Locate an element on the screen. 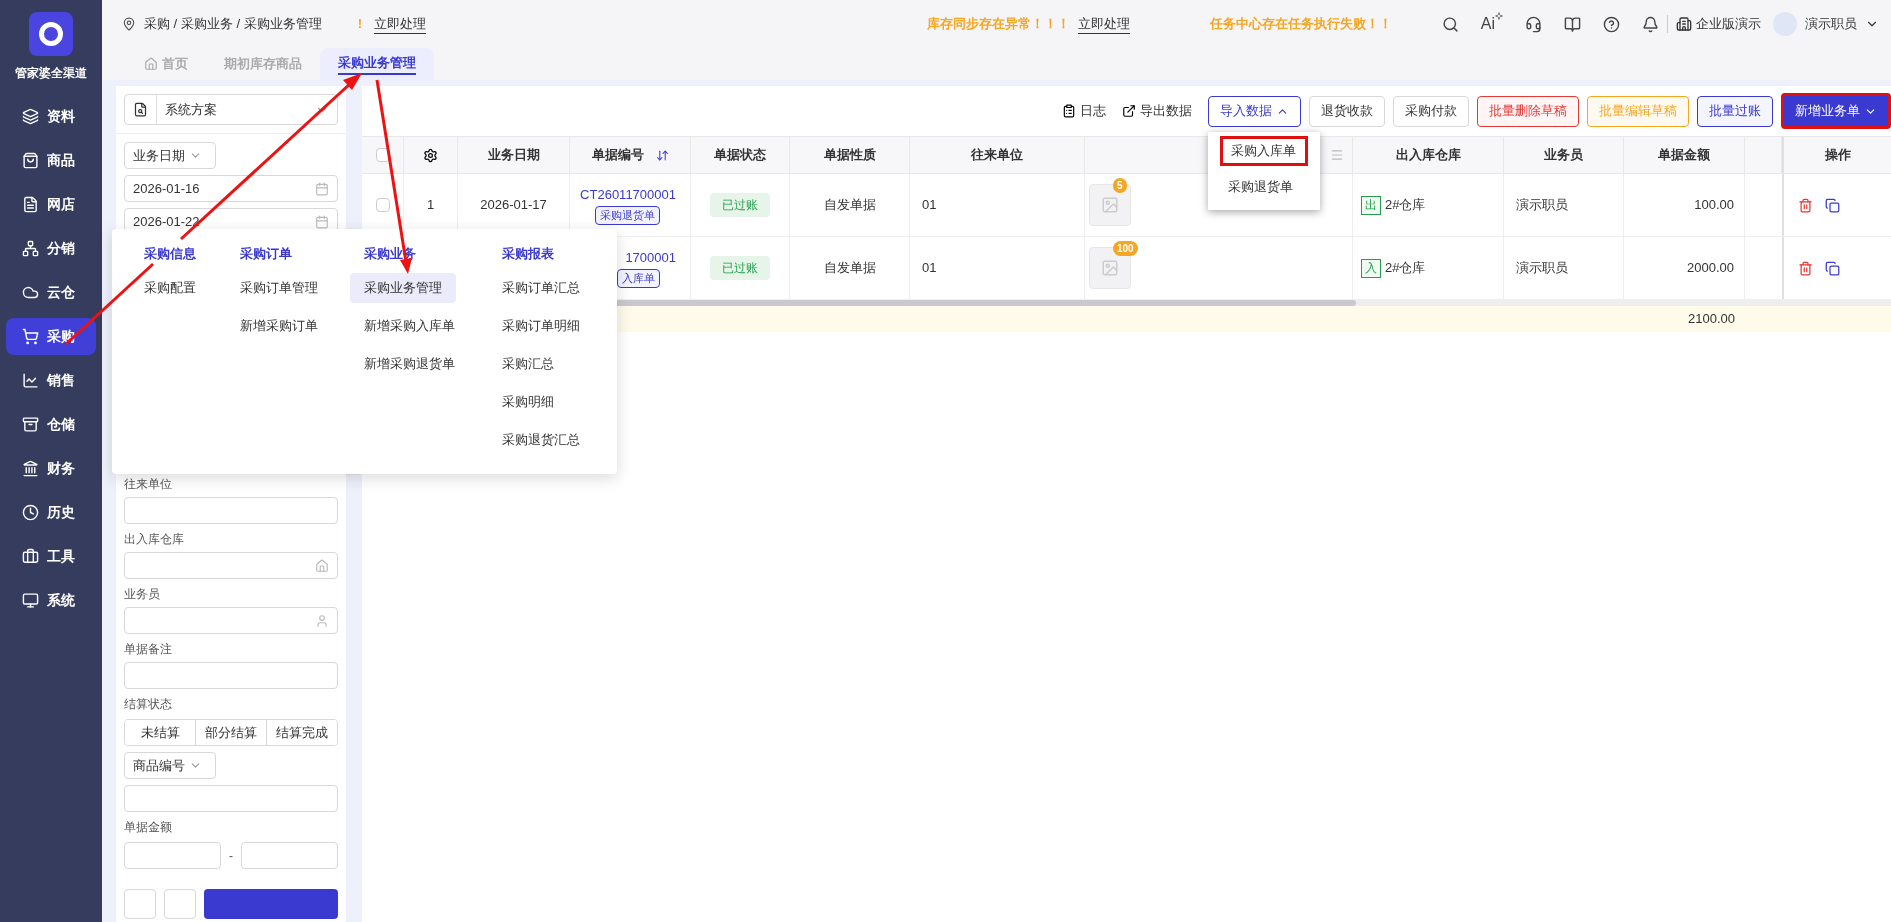 The width and height of the screenshot is (1891, 922). scheme-select: 系统方案 is located at coordinates (231, 109).